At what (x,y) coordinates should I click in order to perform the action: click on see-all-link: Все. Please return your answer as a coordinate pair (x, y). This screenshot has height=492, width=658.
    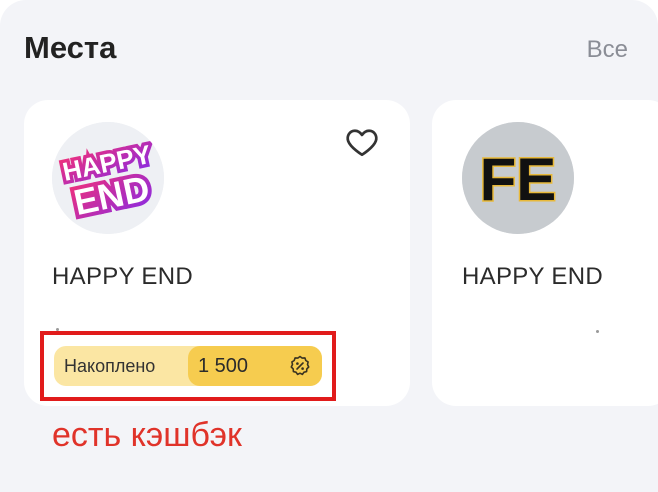
    Looking at the image, I should click on (607, 50).